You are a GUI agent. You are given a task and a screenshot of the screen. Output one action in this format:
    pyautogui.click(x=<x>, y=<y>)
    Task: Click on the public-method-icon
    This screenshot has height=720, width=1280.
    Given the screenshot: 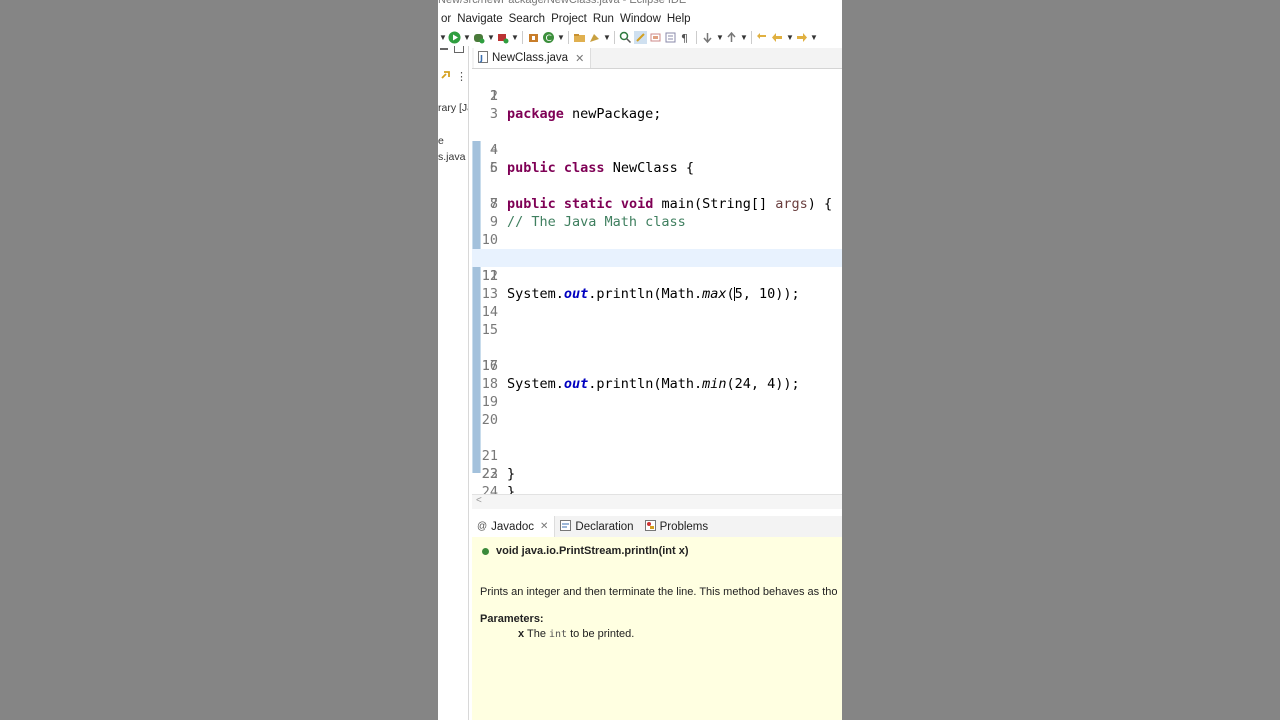 What is the action you would take?
    pyautogui.click(x=485, y=551)
    